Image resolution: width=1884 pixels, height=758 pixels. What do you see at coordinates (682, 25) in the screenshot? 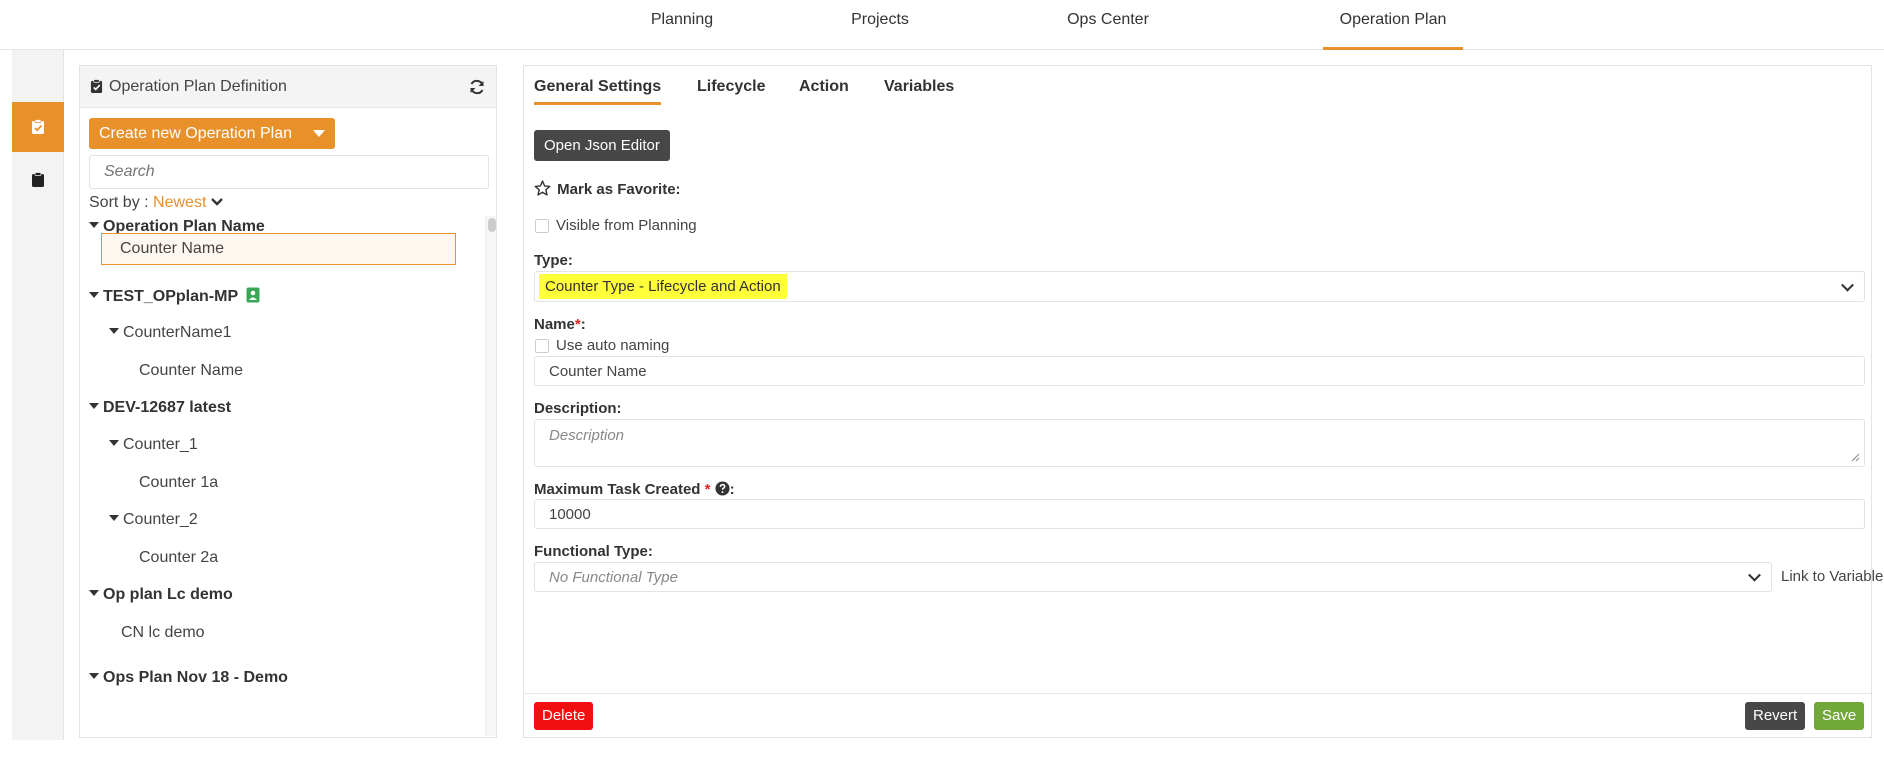
I see `nav-planning: Planning` at bounding box center [682, 25].